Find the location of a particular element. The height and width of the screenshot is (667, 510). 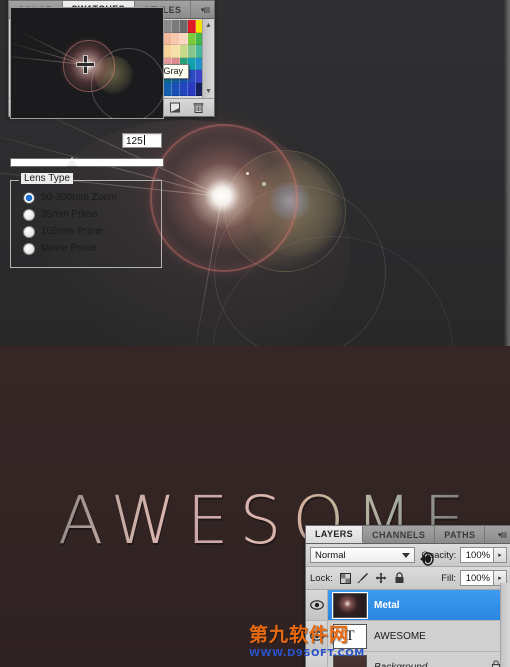

tab-channels: CHANNELS is located at coordinates (399, 534).